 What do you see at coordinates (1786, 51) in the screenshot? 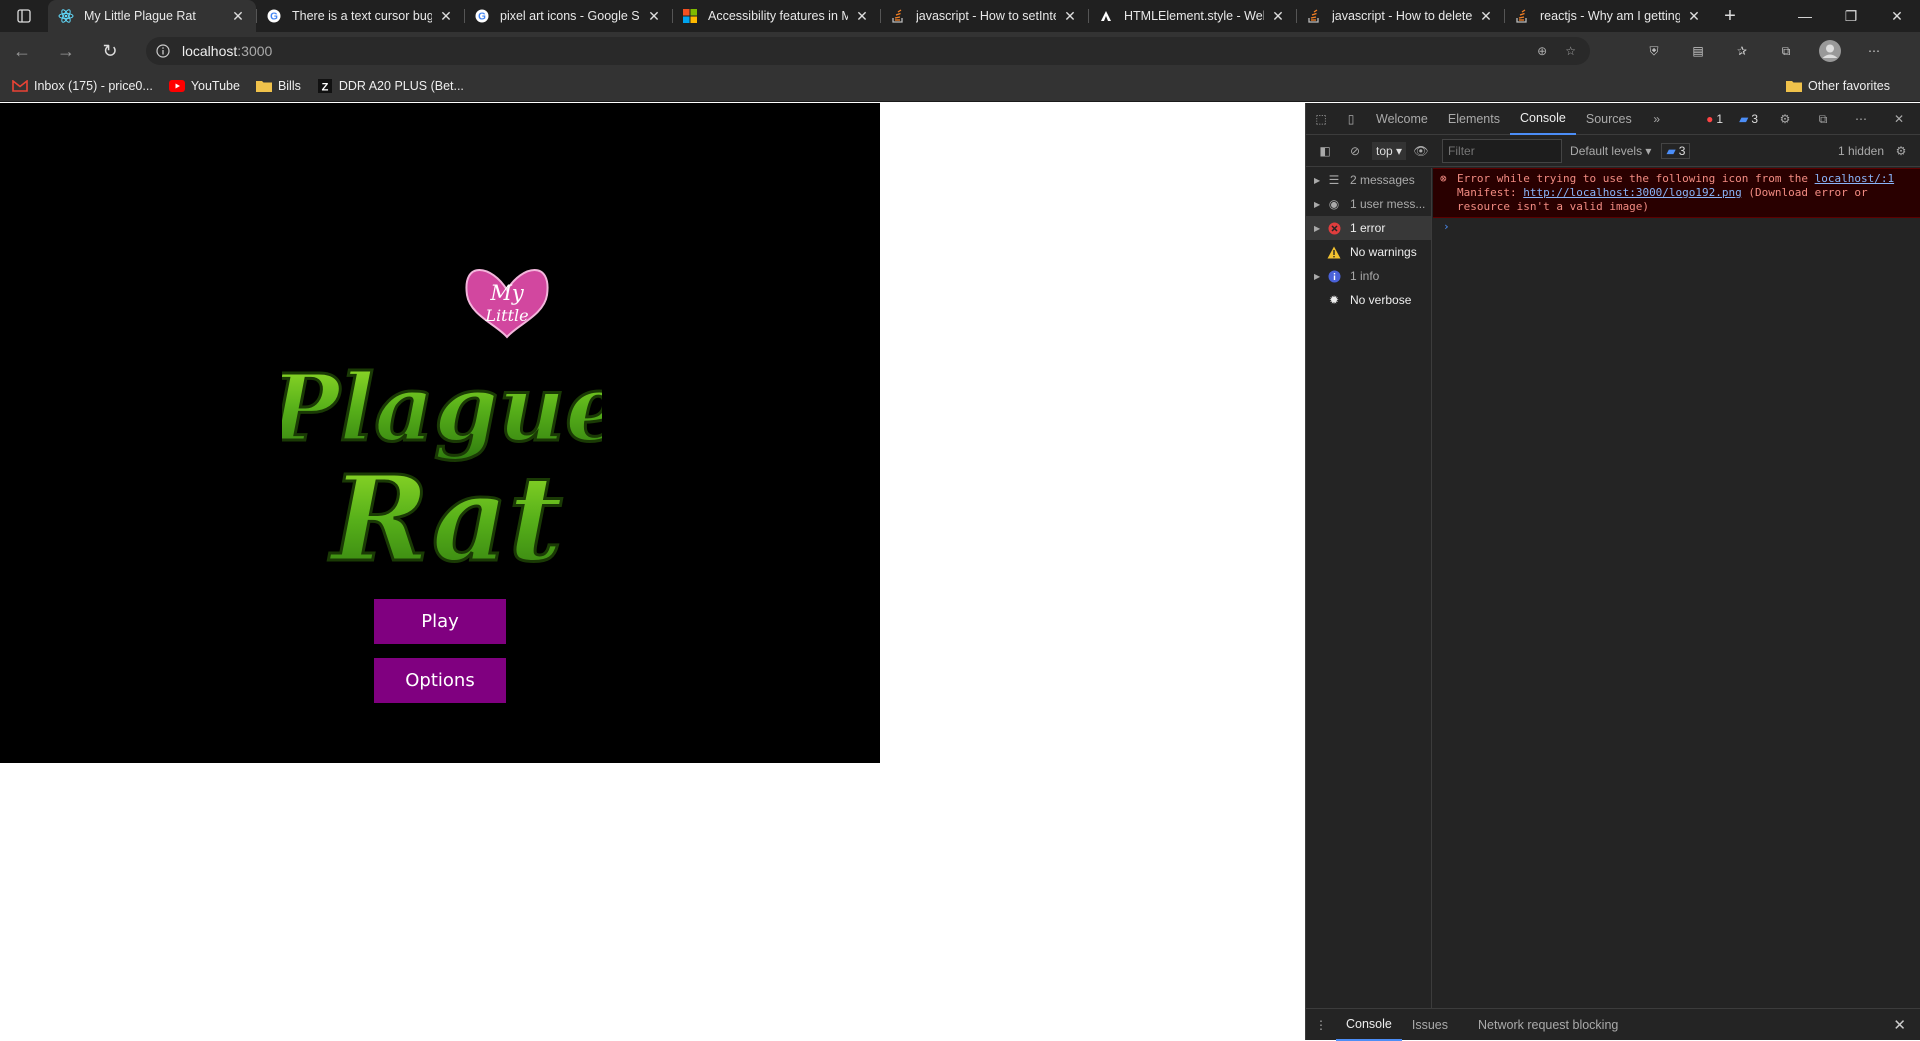
I see `collections-icon: ⧉` at bounding box center [1786, 51].